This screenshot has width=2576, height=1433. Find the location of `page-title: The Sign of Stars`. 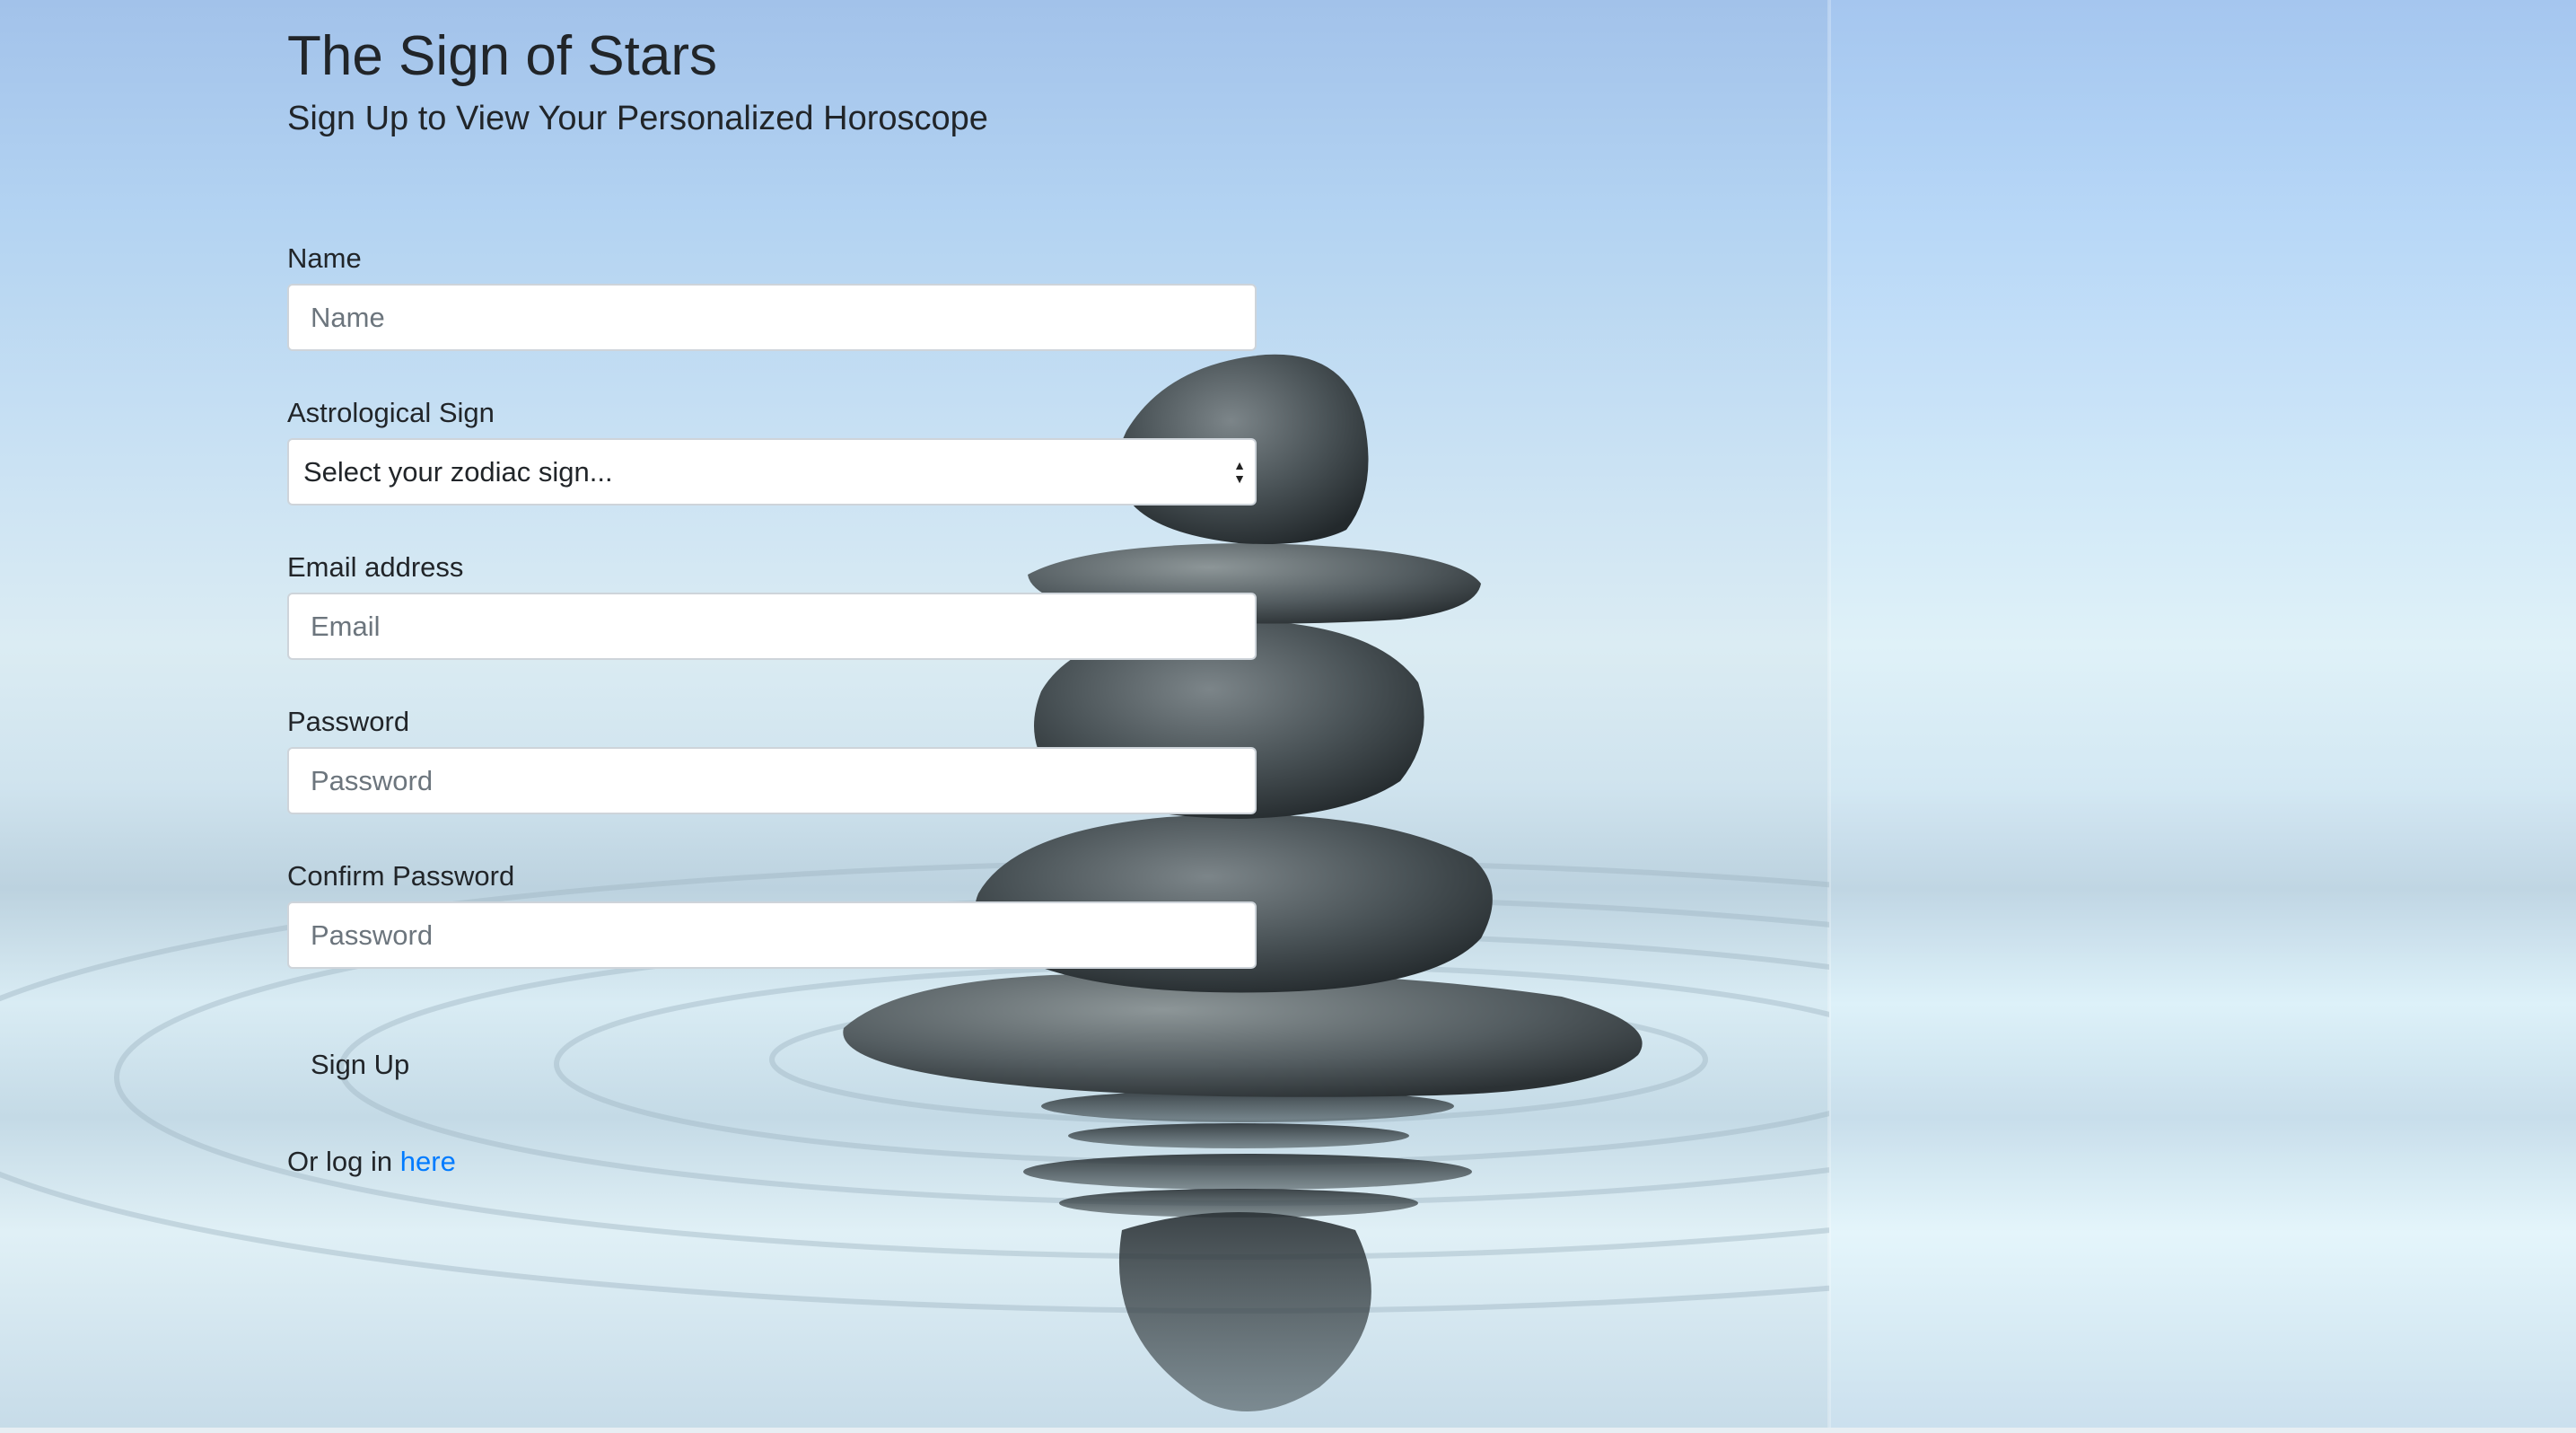

page-title: The Sign of Stars is located at coordinates (502, 56).